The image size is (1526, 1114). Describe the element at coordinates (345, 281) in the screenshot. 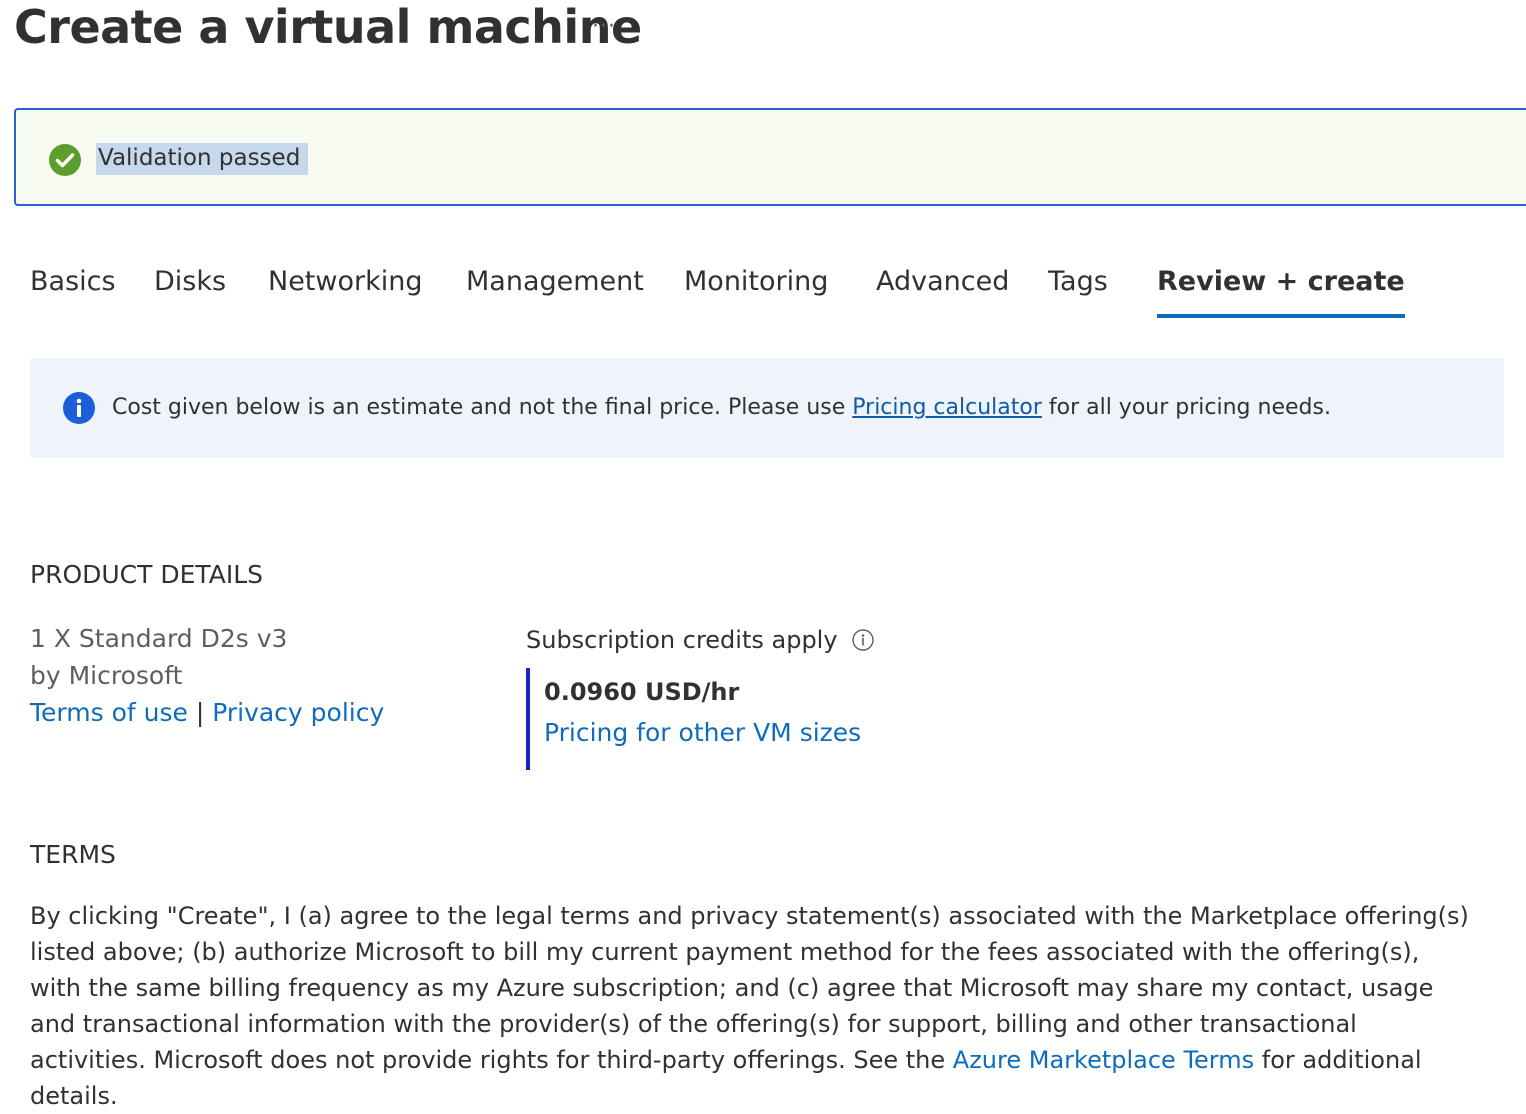

I see `tab-networking: Networking` at that location.